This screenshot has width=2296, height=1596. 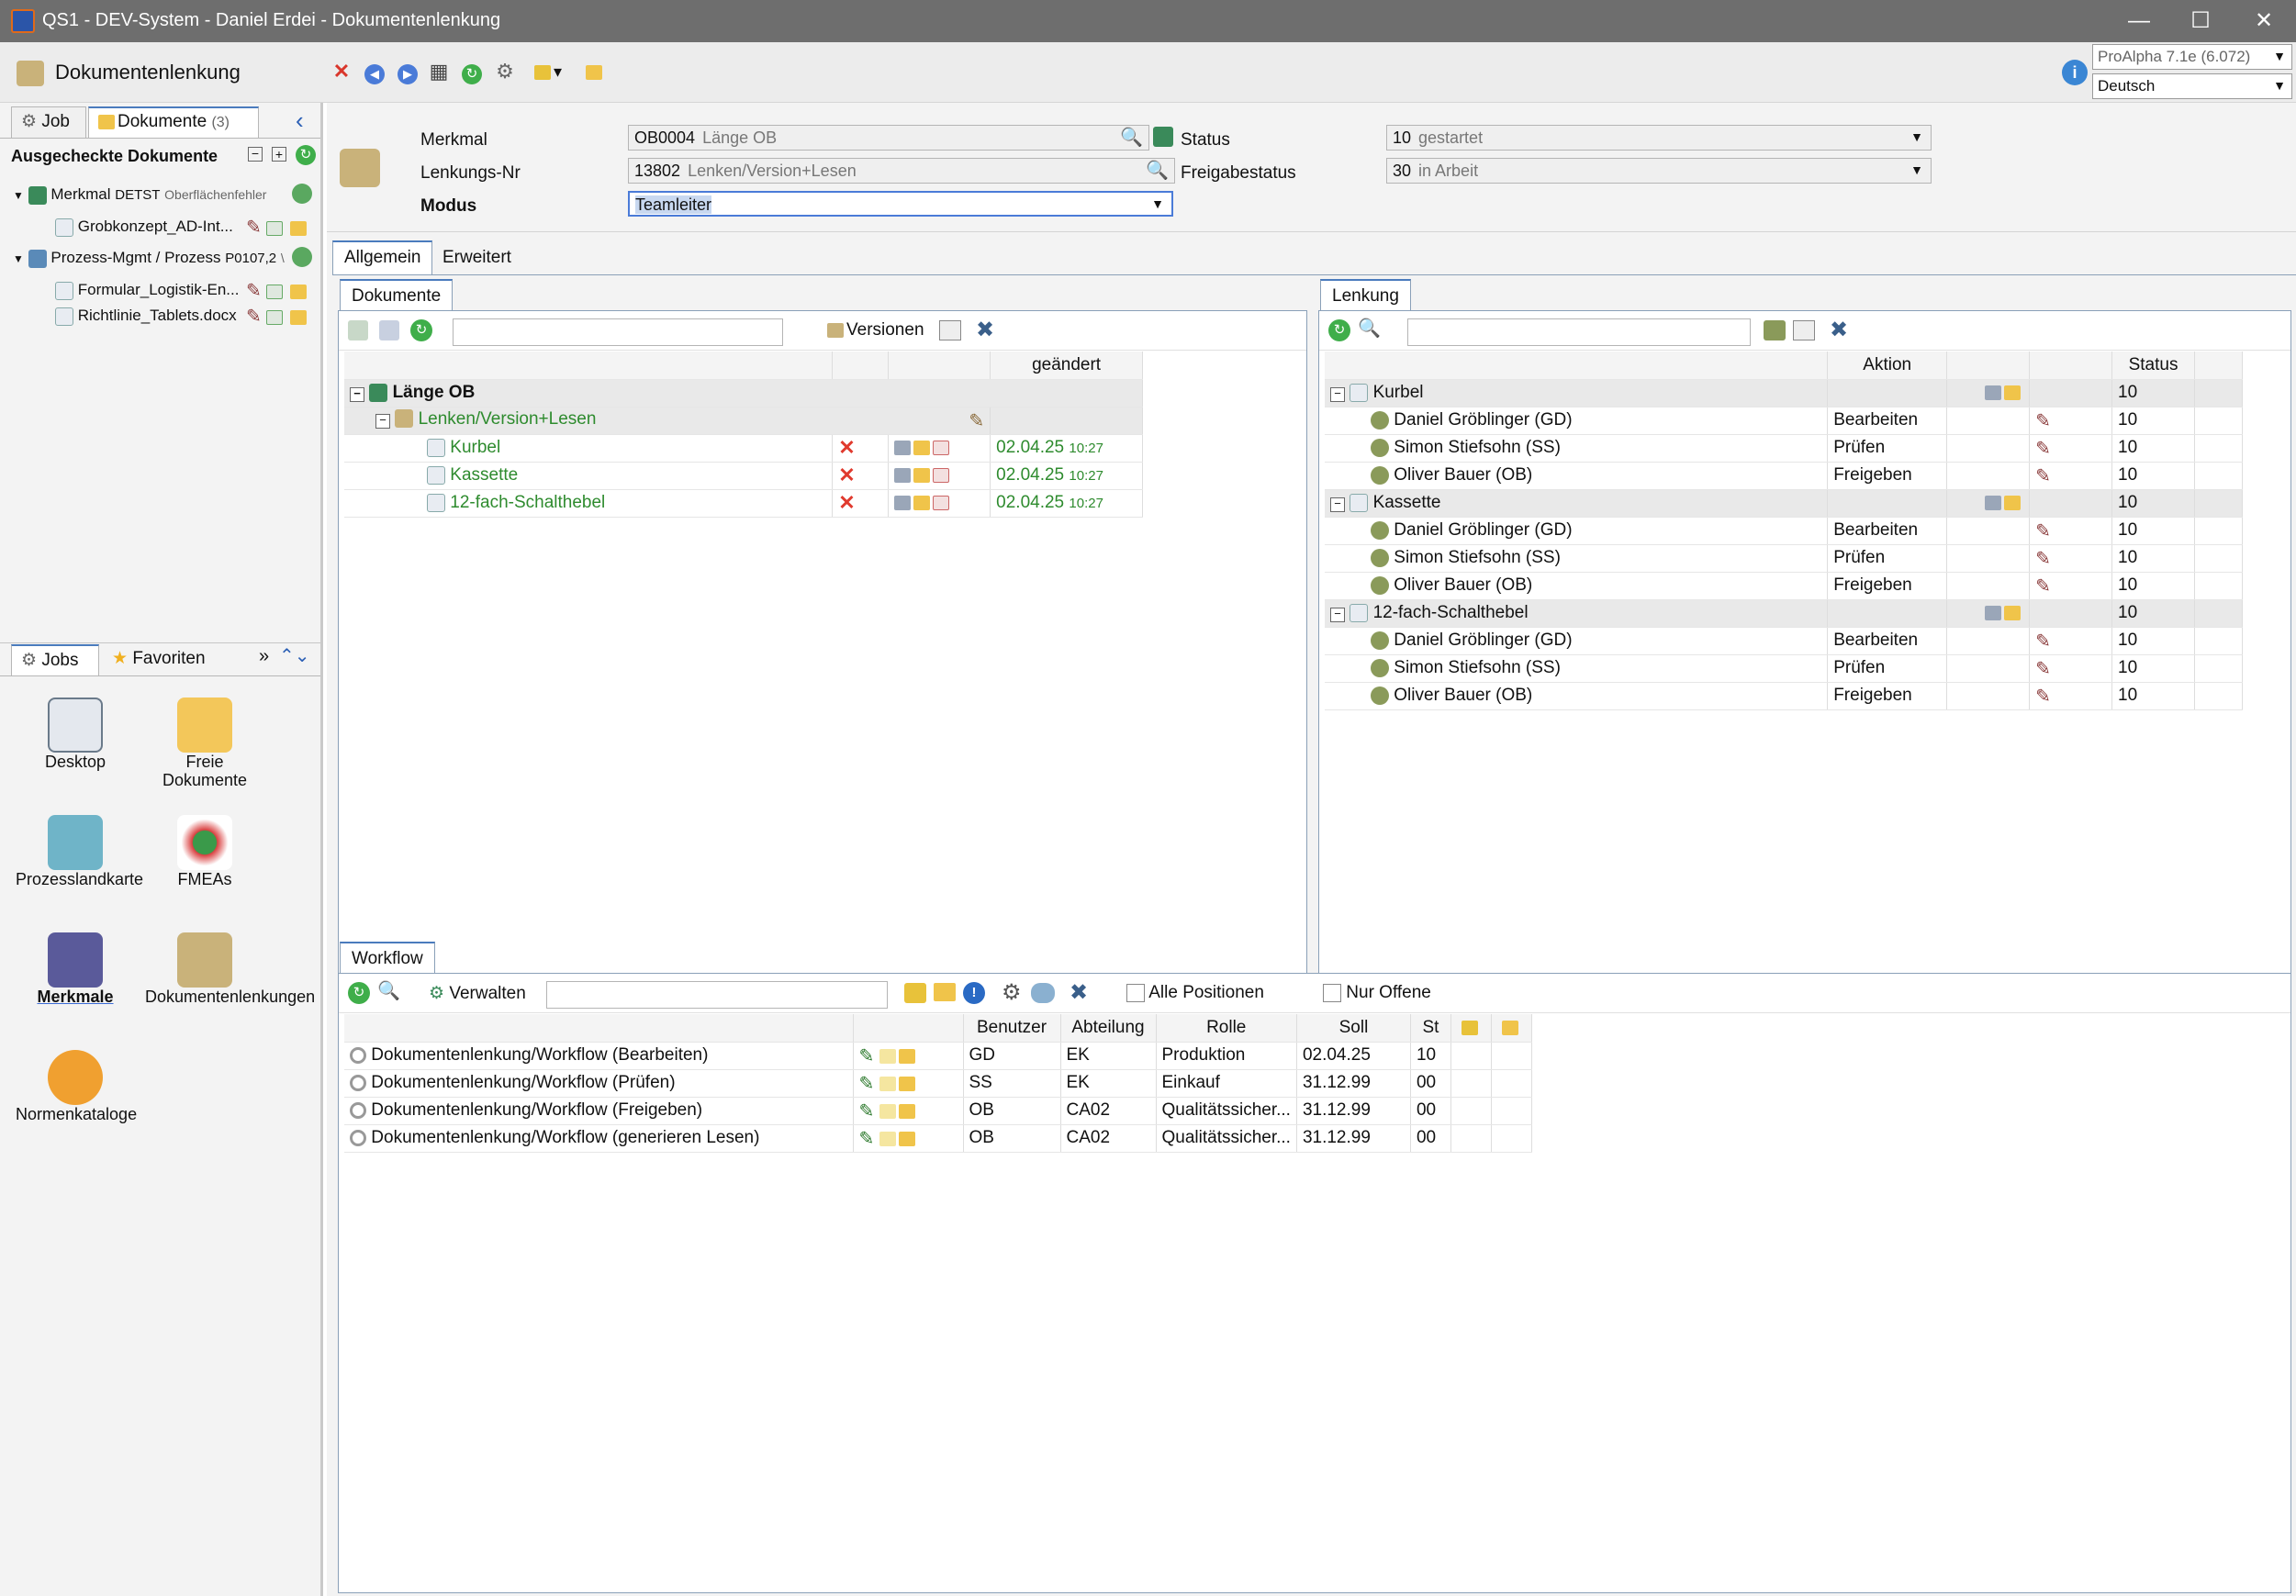 What do you see at coordinates (146, 316) in the screenshot?
I see `tree-item-document: Richtlinie_Tablets.docx` at bounding box center [146, 316].